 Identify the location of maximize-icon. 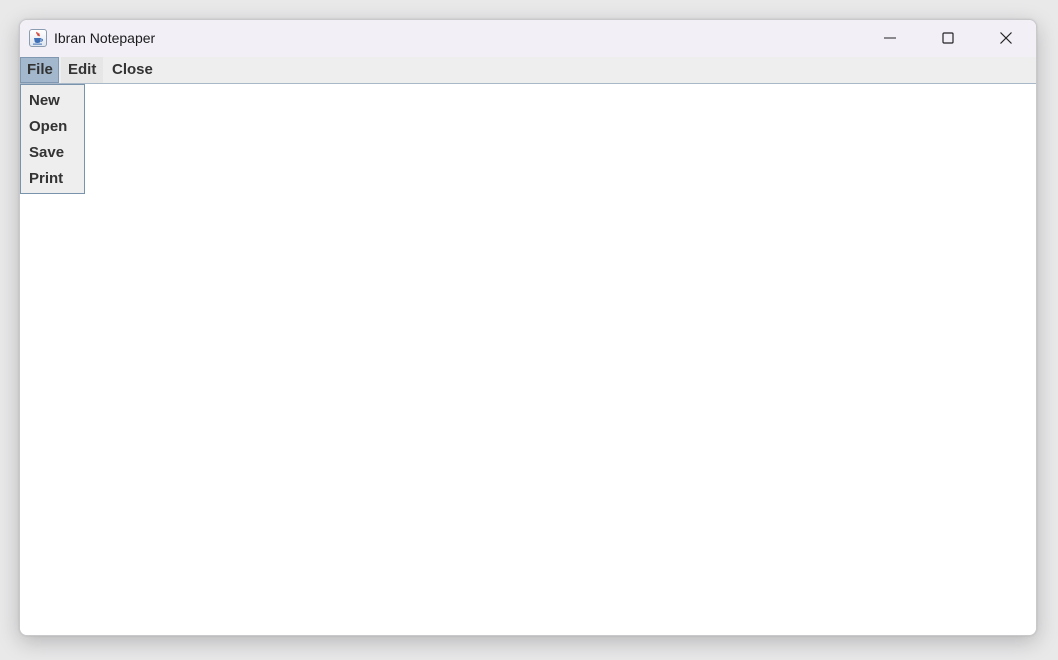
(948, 38).